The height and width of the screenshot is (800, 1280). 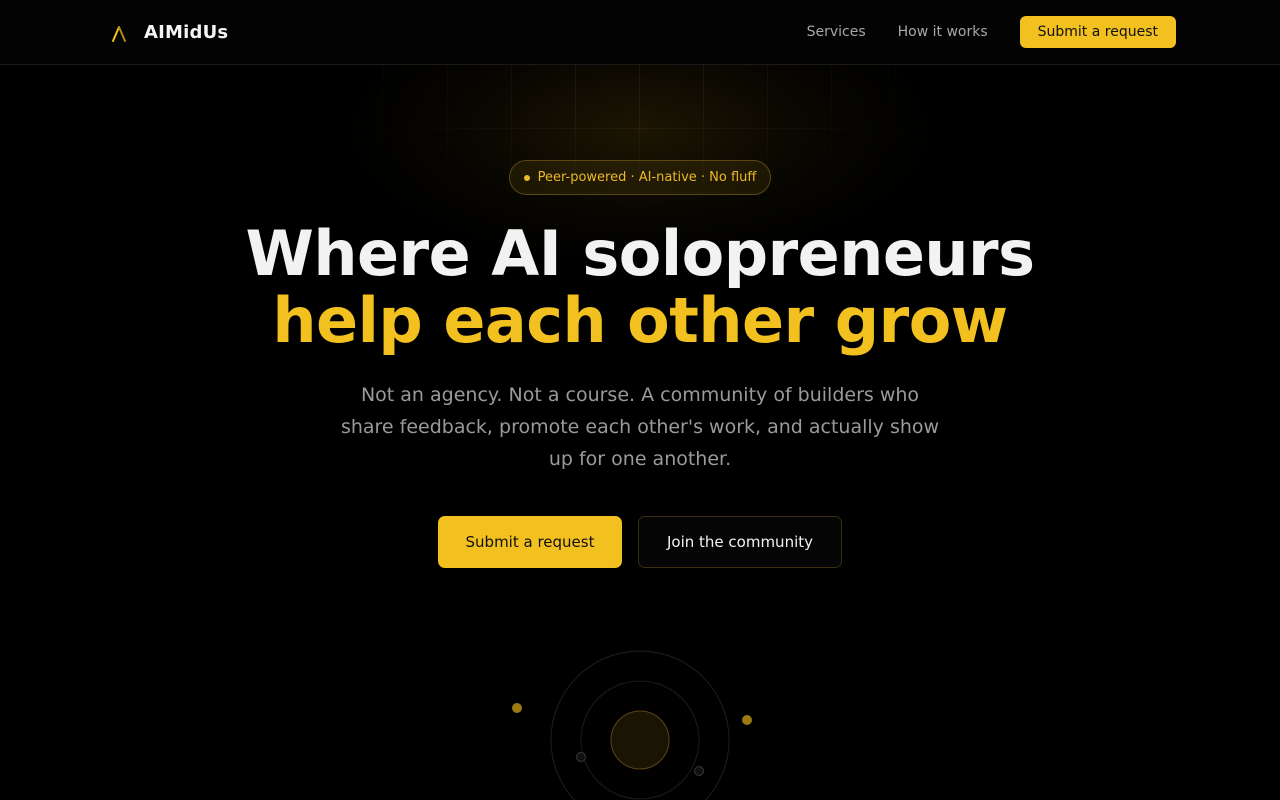 What do you see at coordinates (943, 32) in the screenshot?
I see `nav-link-how-it-works: How it works` at bounding box center [943, 32].